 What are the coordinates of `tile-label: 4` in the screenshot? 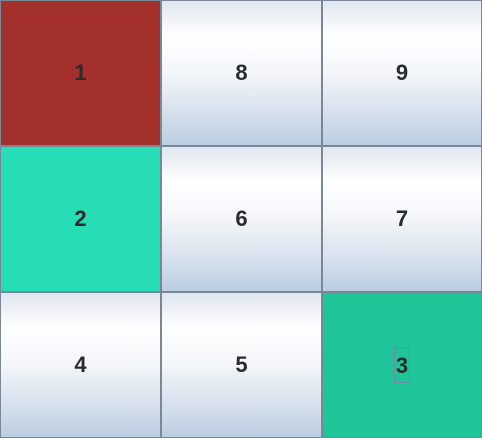 It's located at (80, 364).